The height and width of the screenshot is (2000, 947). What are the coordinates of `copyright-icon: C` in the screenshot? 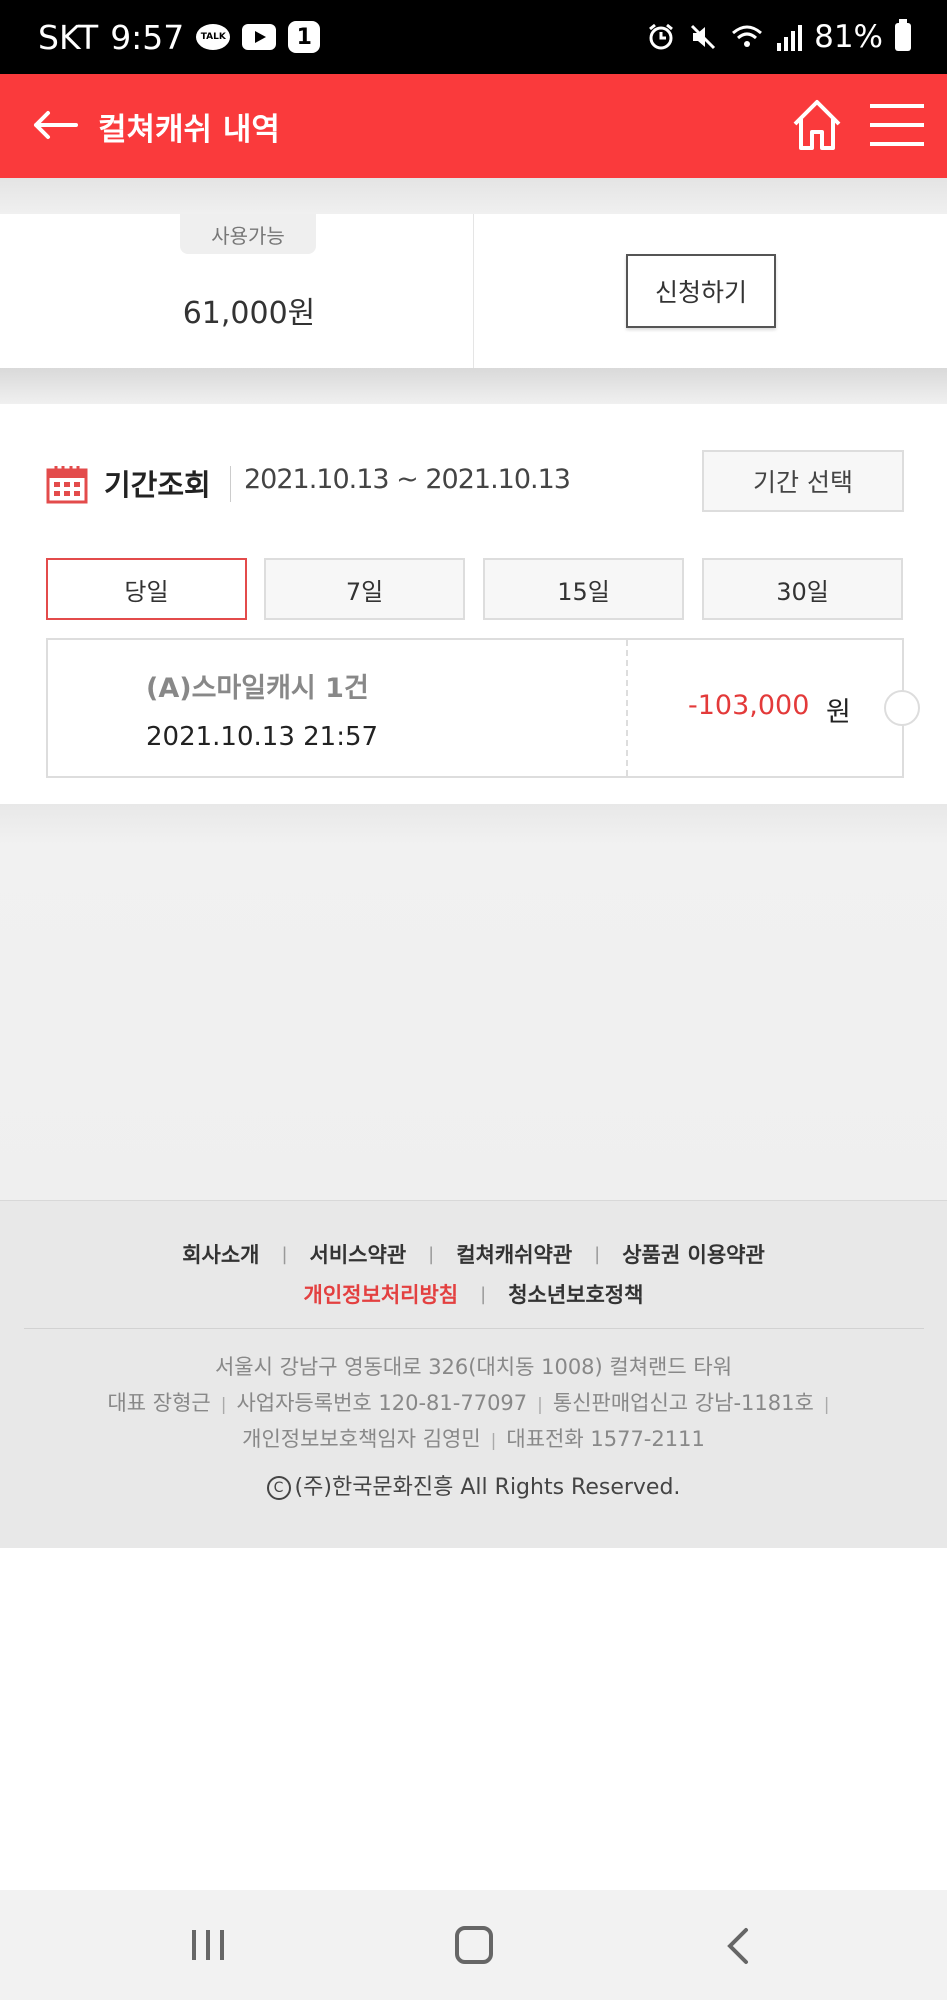 It's located at (278, 1488).